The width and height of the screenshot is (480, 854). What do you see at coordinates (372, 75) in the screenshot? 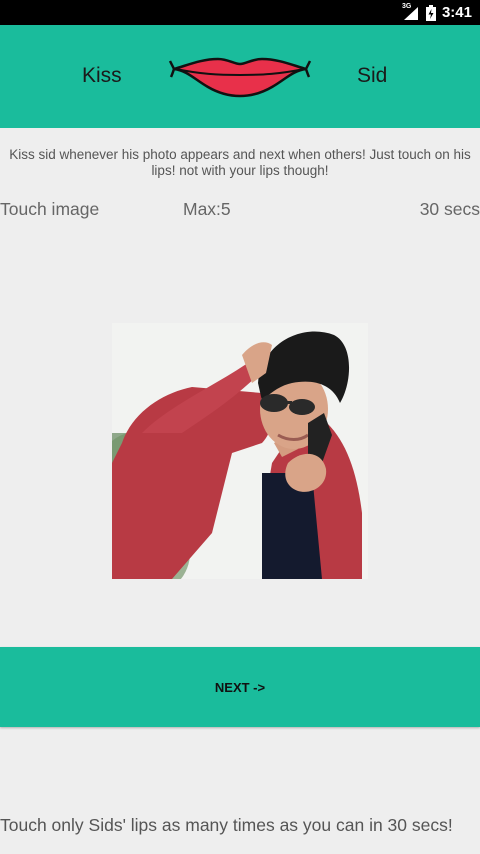
I see `header-title-right: Sid` at bounding box center [372, 75].